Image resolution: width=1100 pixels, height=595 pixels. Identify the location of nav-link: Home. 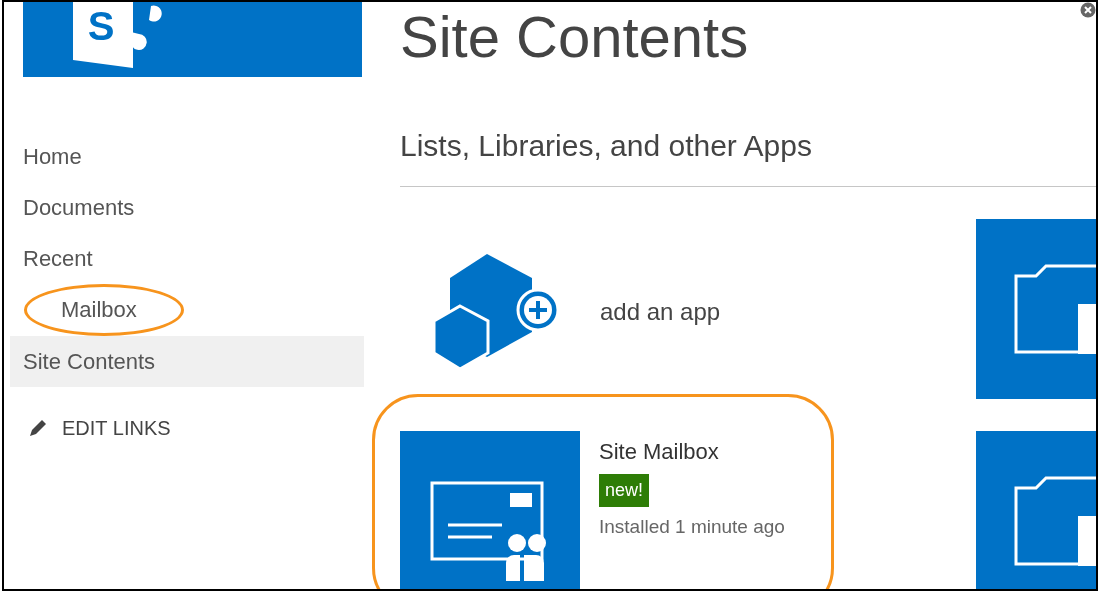
(184, 156).